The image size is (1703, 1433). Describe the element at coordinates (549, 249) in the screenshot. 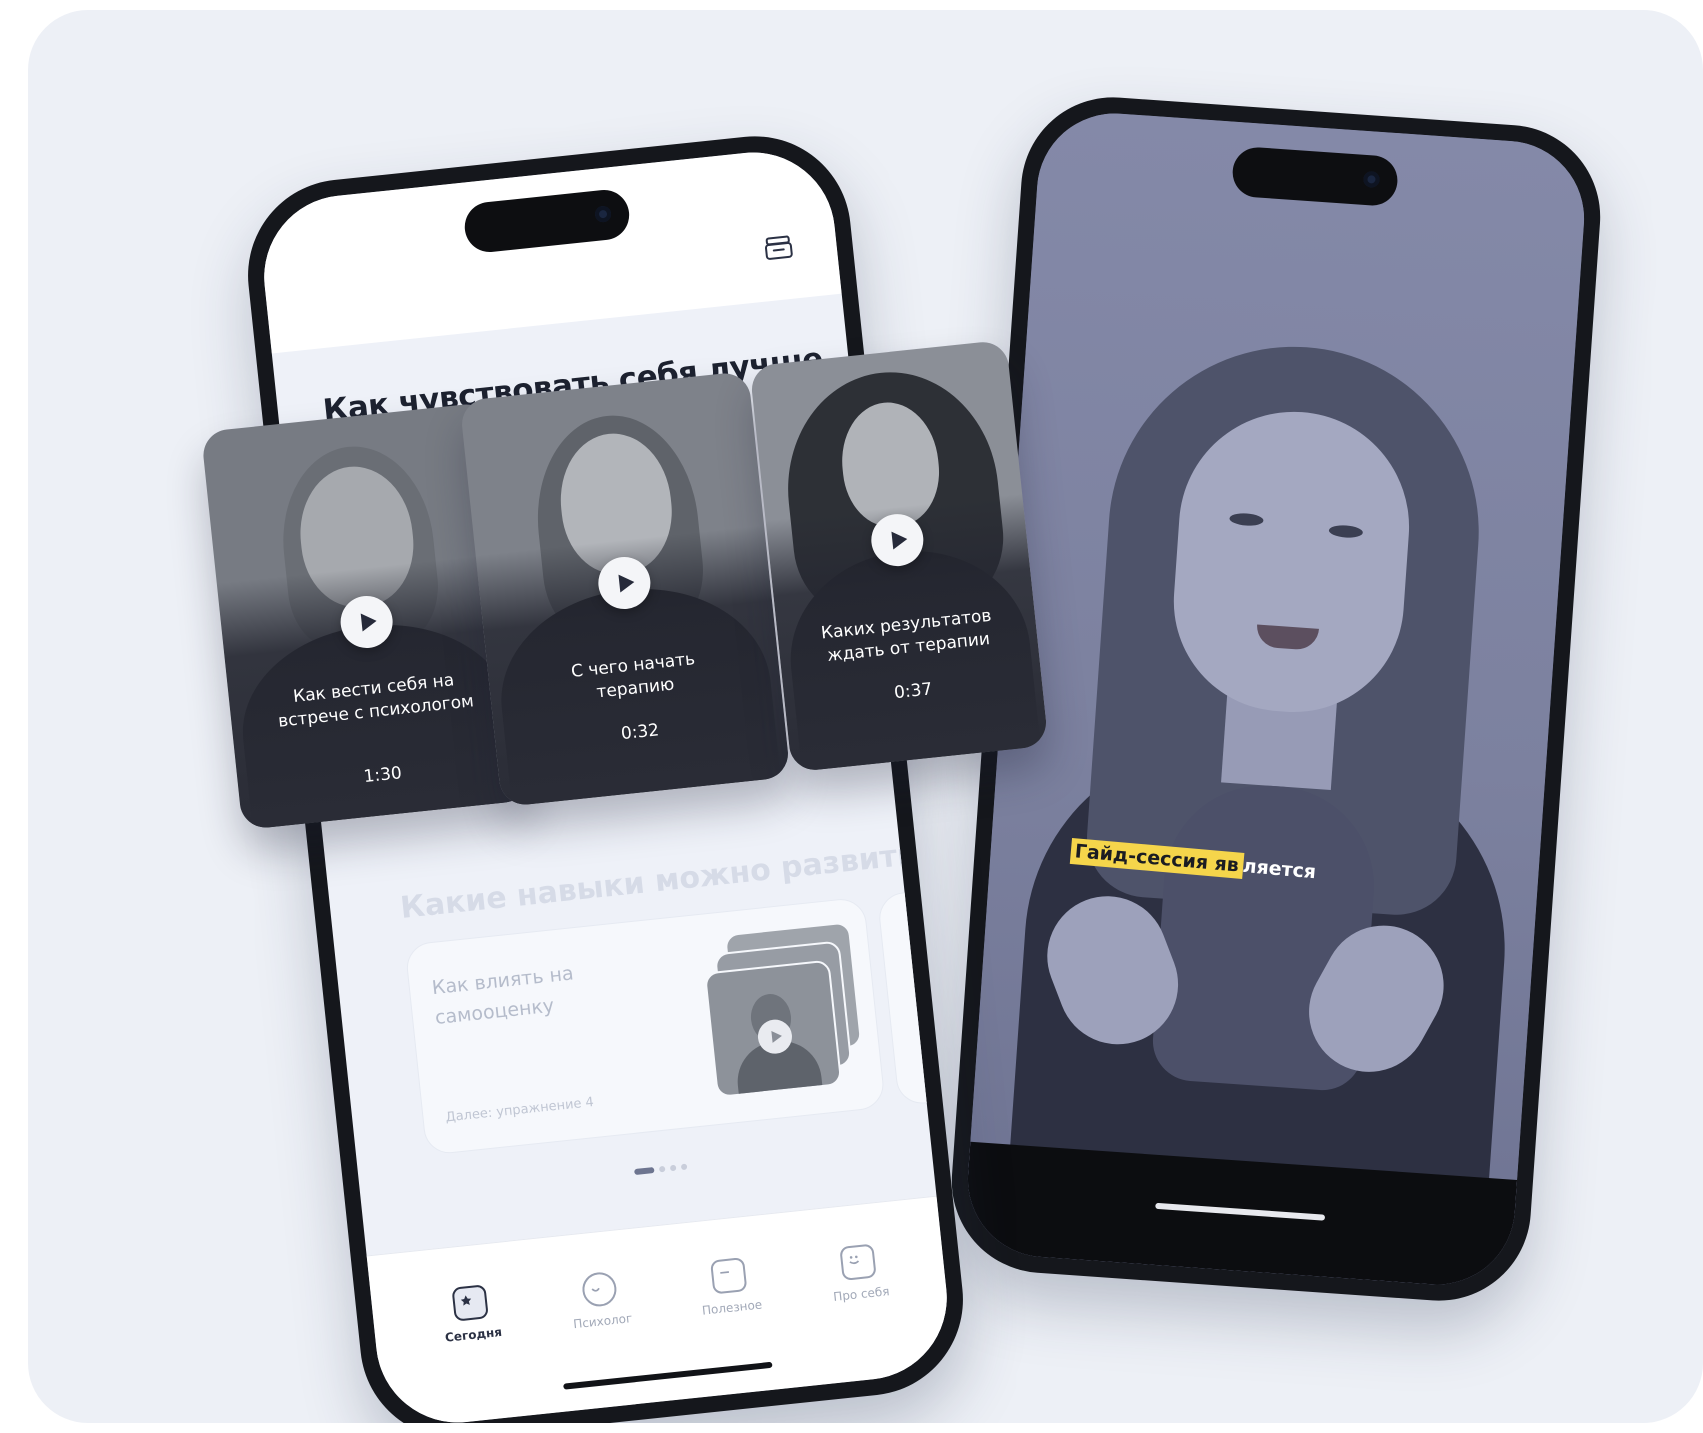

I see `top-bar` at that location.